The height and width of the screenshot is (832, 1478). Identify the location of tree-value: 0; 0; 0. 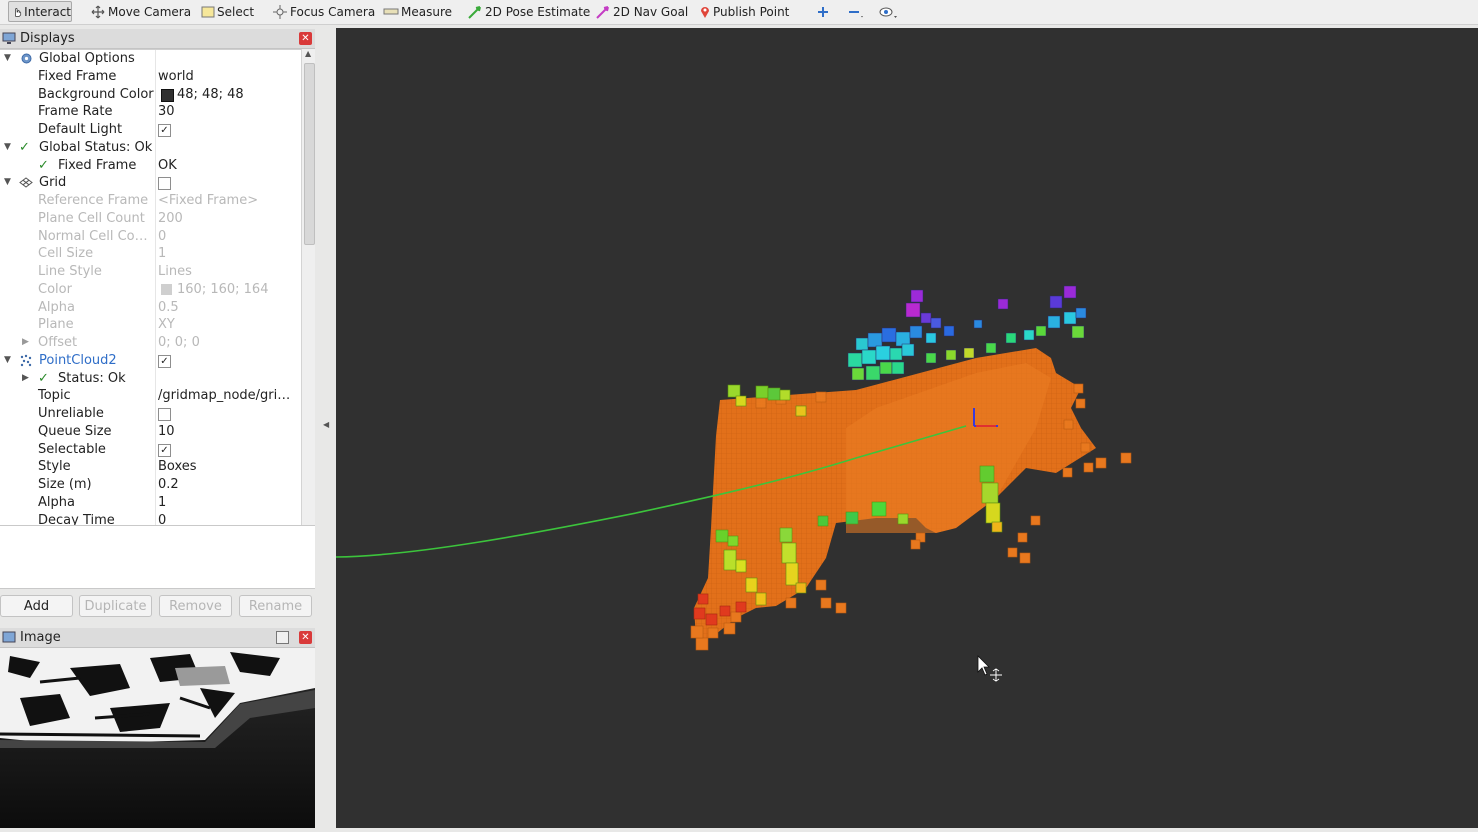
(179, 342).